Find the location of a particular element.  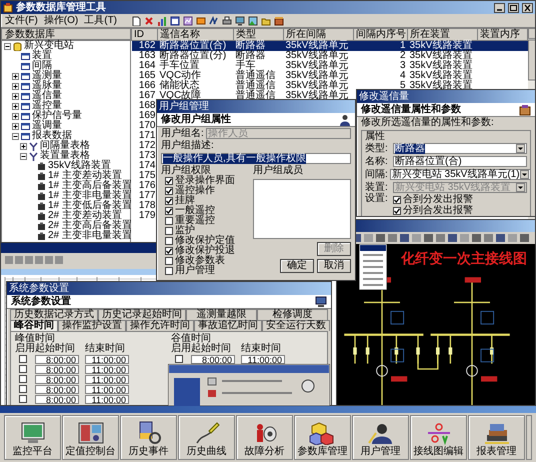

tab: 检修调度 is located at coordinates (292, 314).